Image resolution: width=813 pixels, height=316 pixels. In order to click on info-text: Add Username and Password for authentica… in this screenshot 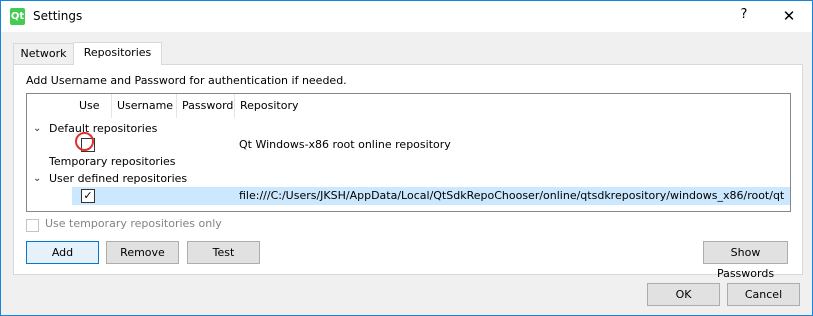, I will do `click(186, 80)`.